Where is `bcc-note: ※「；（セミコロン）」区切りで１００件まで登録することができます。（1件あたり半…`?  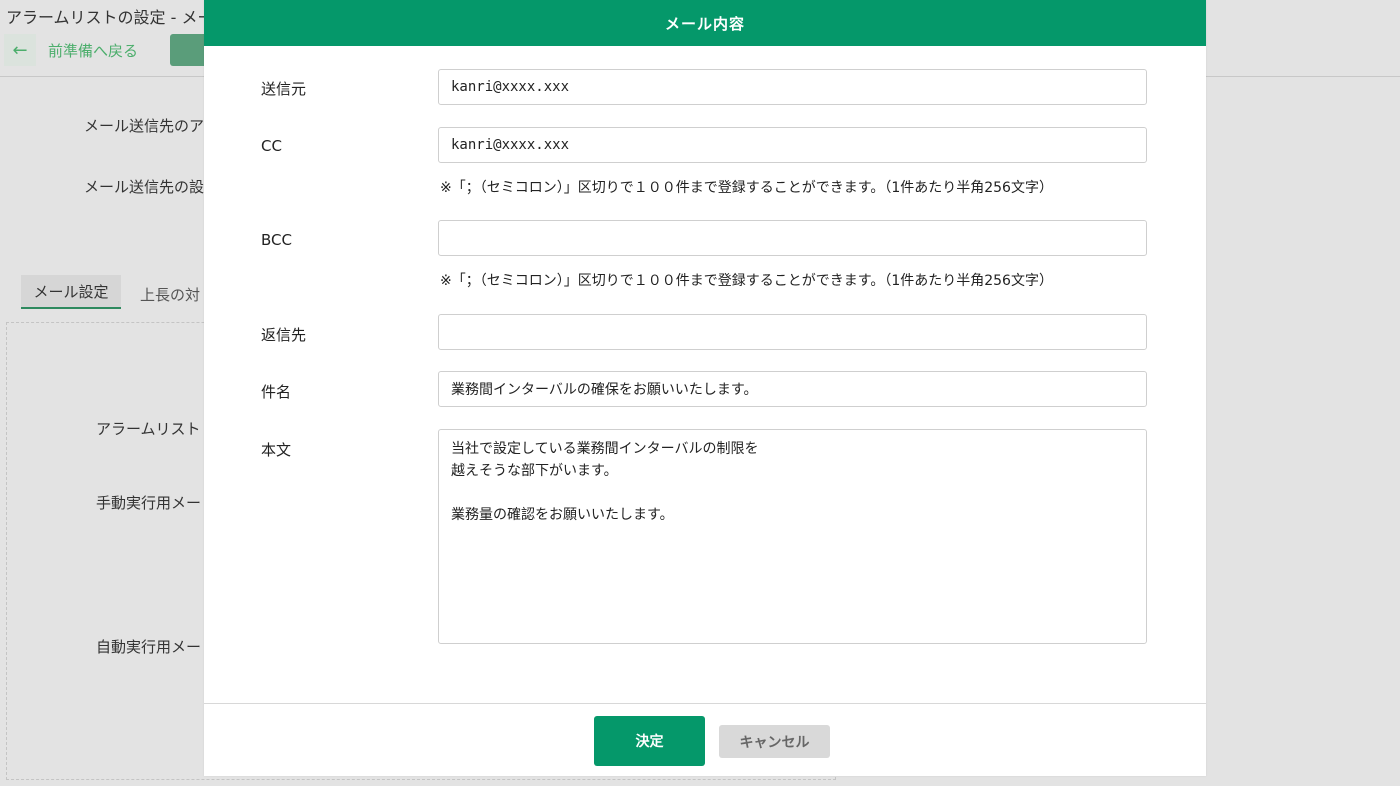 bcc-note: ※「；（セミコロン）」区切りで１００件まで登録することができます。（1件あたり半… is located at coordinates (746, 281).